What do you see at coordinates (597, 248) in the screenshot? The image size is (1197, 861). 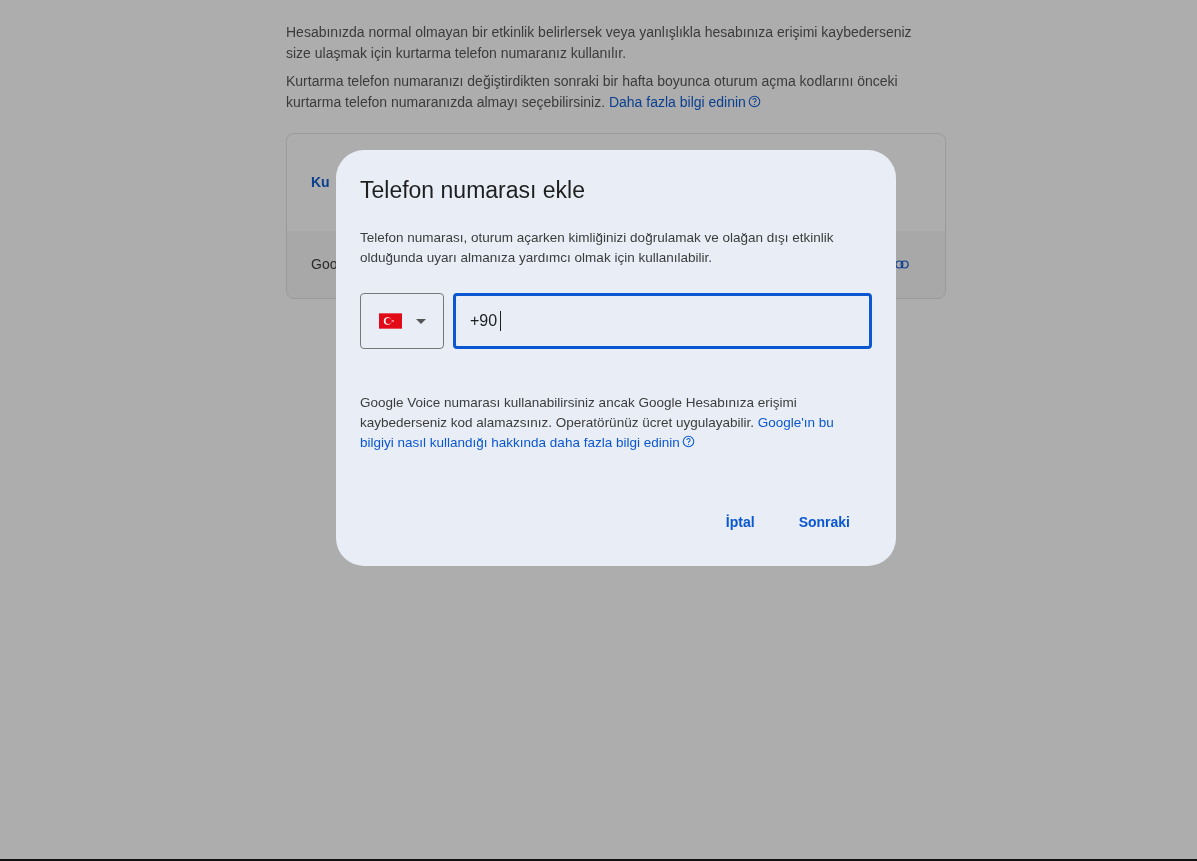 I see `dialog-description: Telefon numarası, oturum açarken kimliğinizi doğrulamak ve olağan dışı etkinlik olduğunda uyarı almanıza yardımcı olmak için kullanılabilir.` at bounding box center [597, 248].